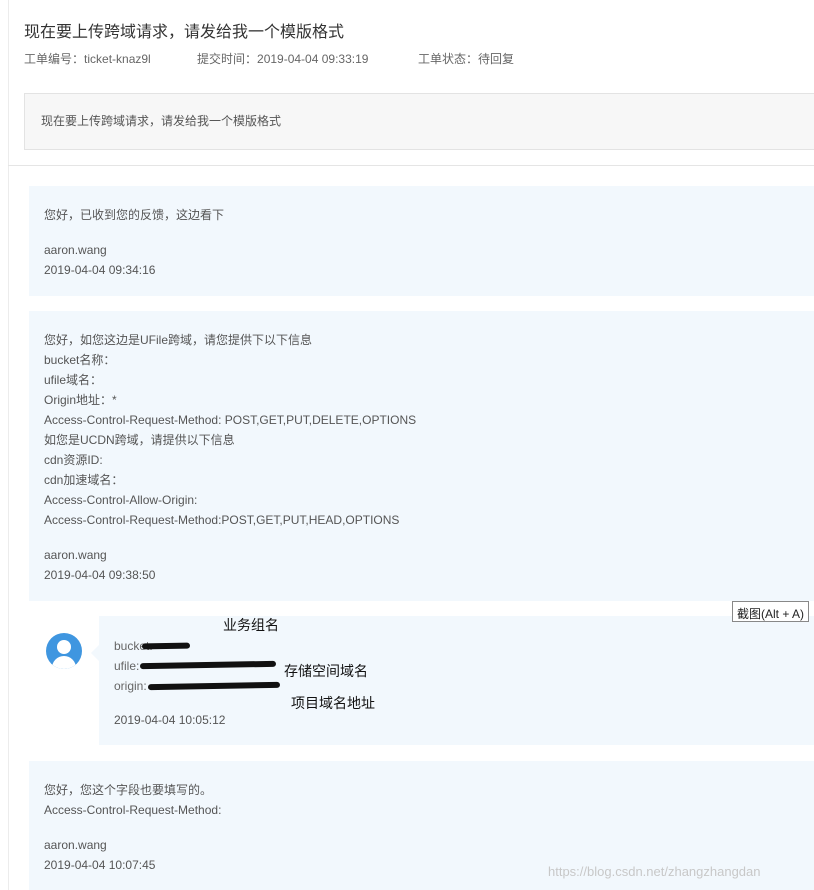  I want to click on ticket-description: 现在要上传跨域请求，请发给我一个模版格式, so click(419, 121).